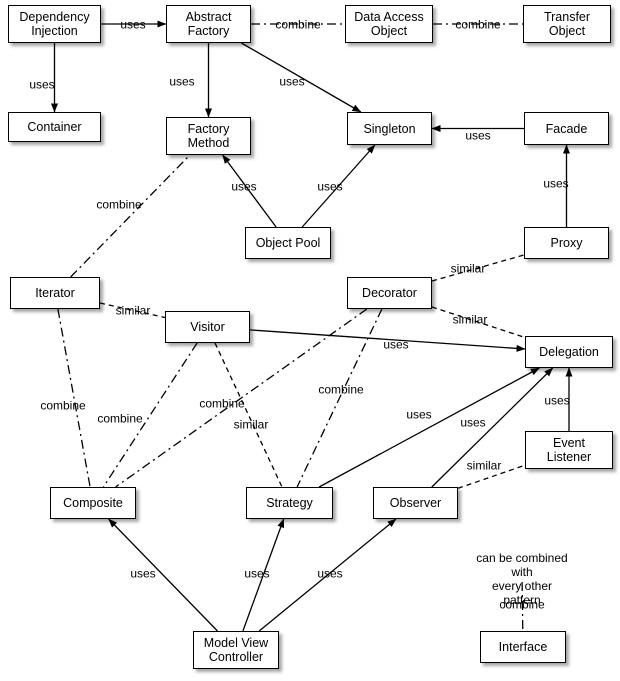 This screenshot has width=620, height=681. I want to click on node-visitor: Visitor, so click(207, 327).